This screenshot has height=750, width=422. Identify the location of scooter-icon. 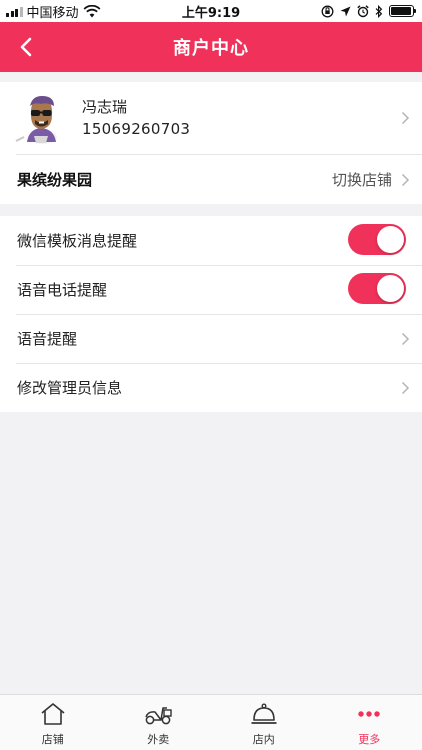
(158, 716).